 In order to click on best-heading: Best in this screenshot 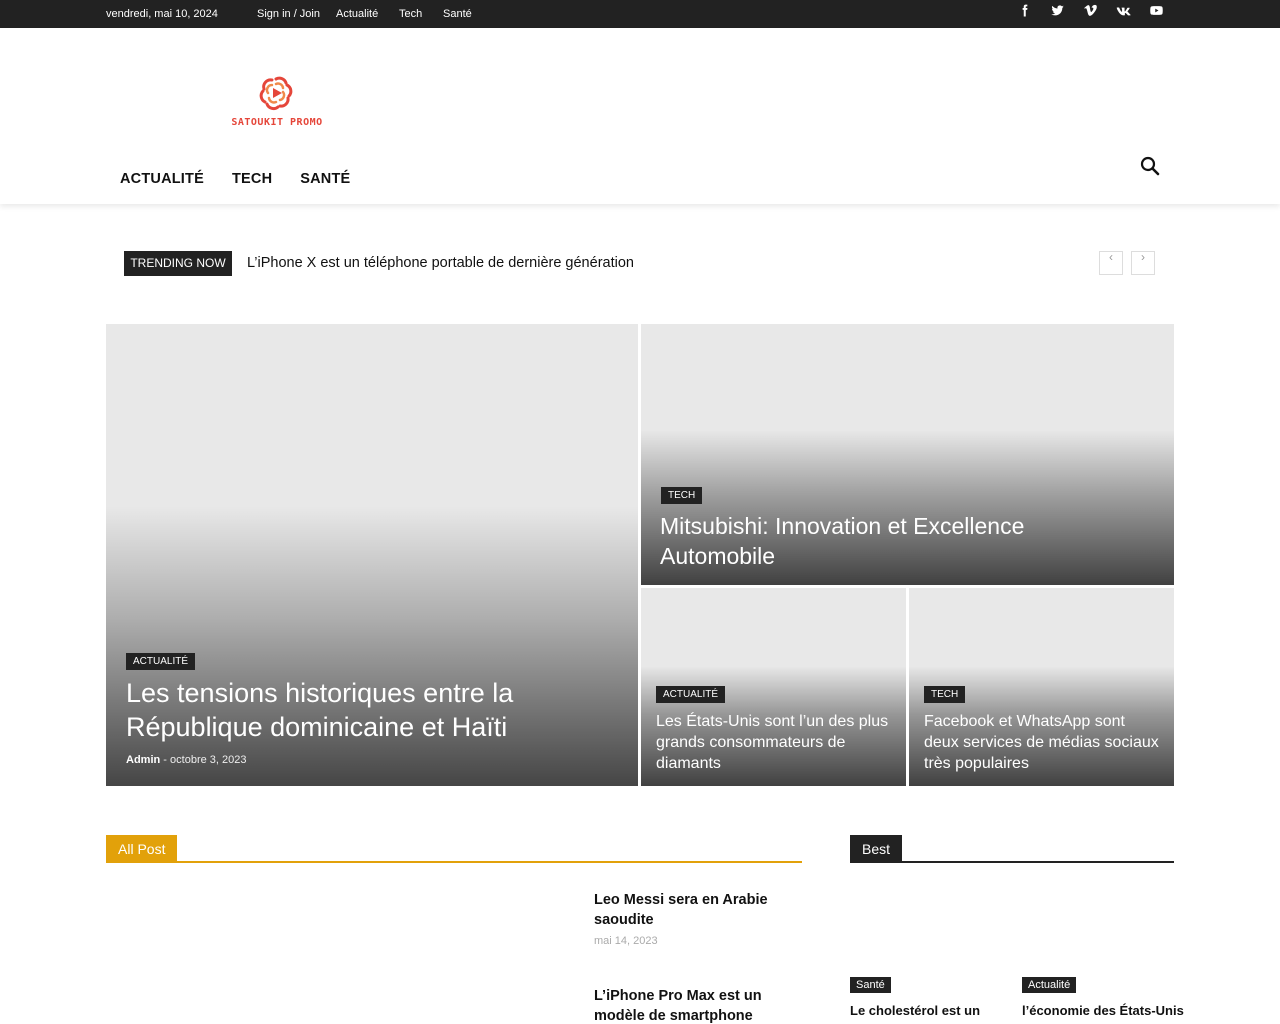, I will do `click(876, 849)`.